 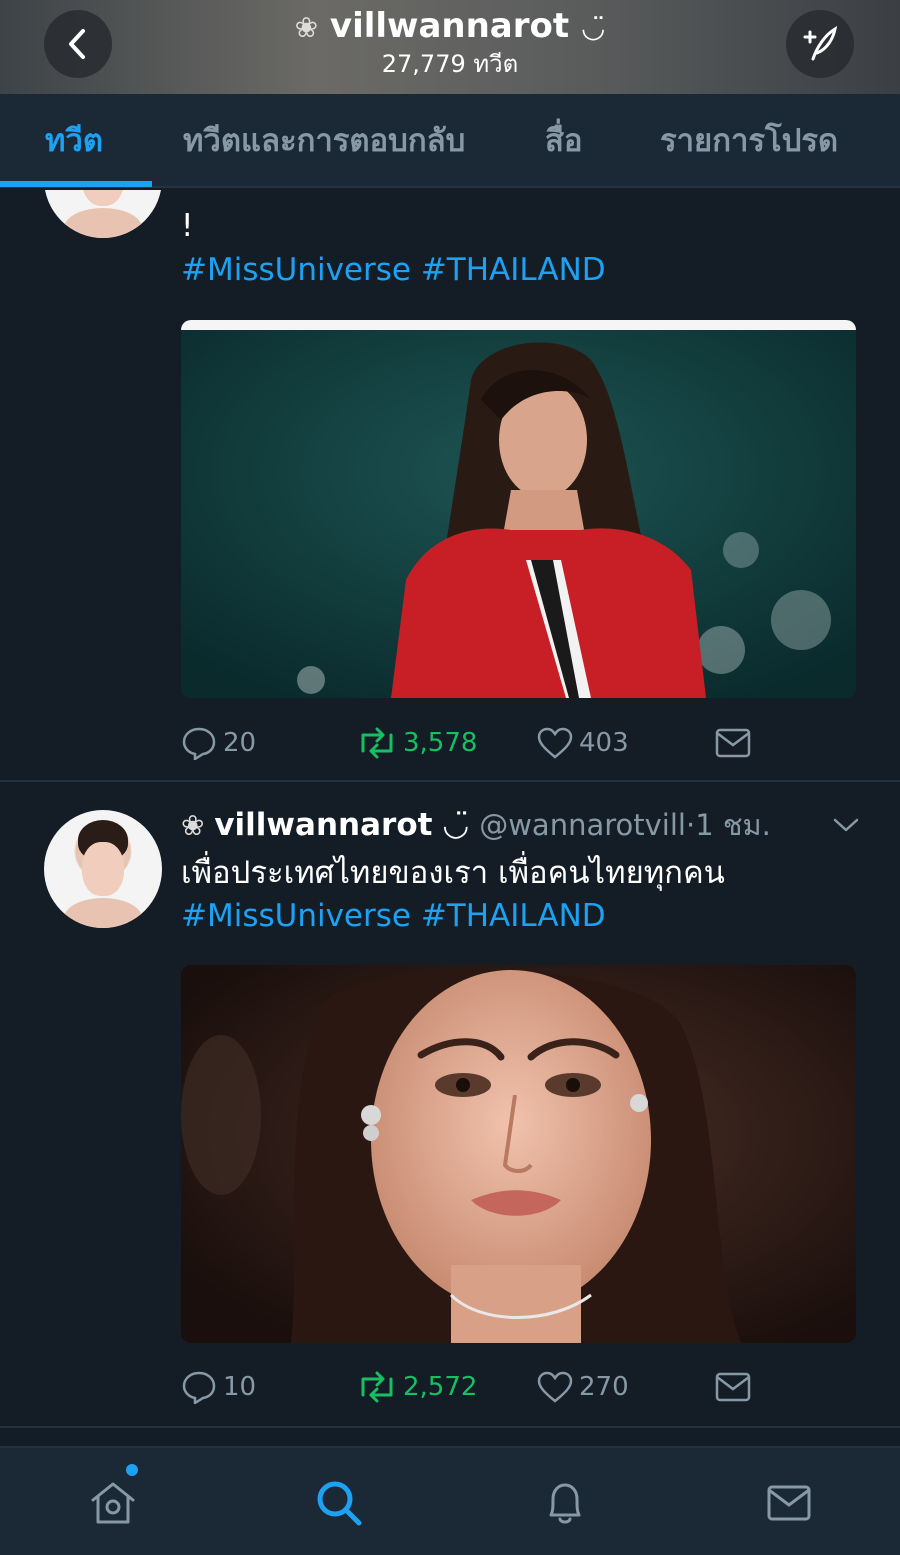 I want to click on reply-count: 20, so click(x=240, y=743).